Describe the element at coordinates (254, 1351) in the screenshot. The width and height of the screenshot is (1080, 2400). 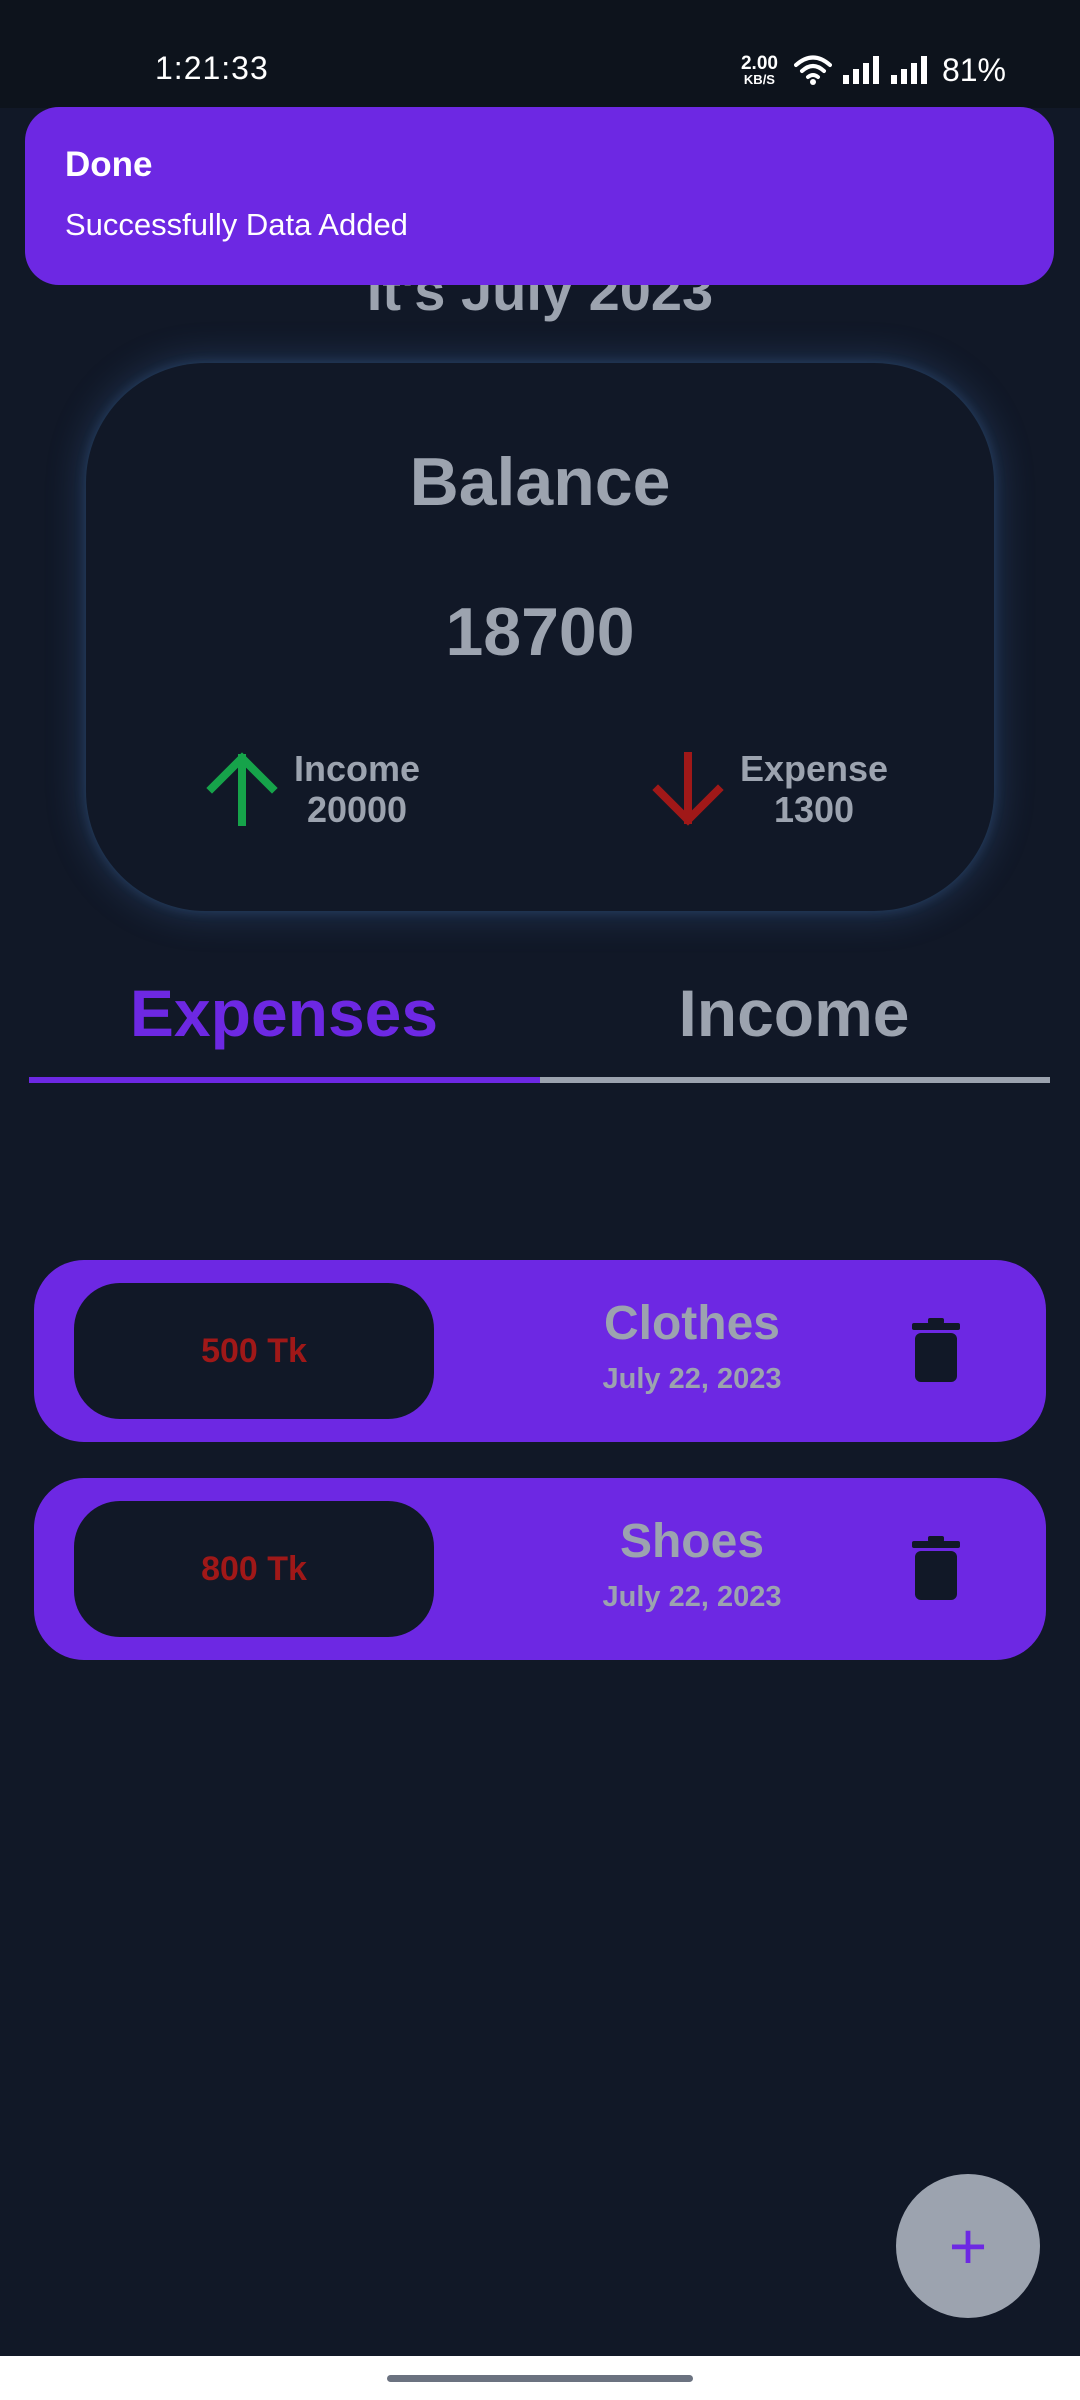
I see `expense-amount: 500 Tk` at that location.